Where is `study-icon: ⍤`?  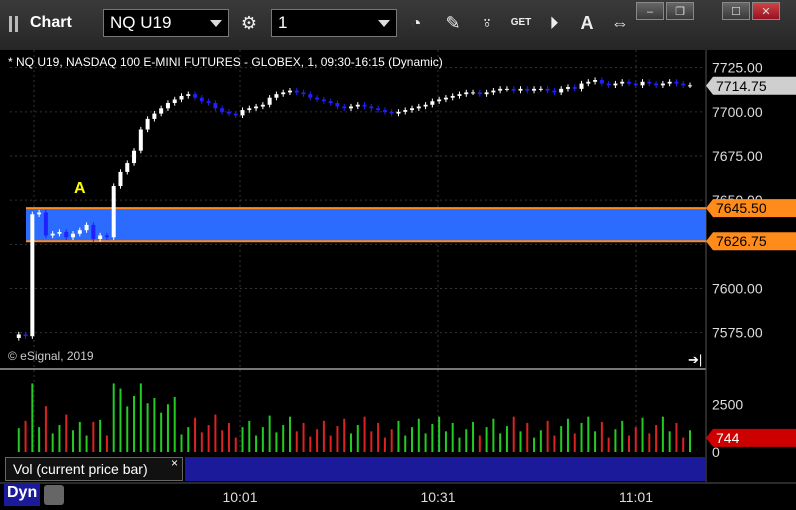
study-icon: ⍤ is located at coordinates (487, 23).